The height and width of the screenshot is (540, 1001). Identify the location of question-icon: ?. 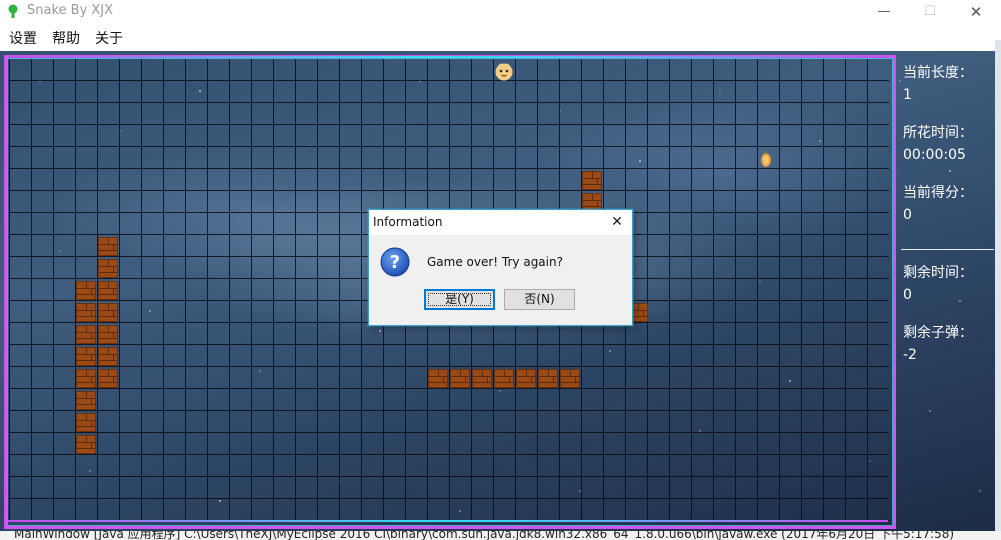
(395, 262).